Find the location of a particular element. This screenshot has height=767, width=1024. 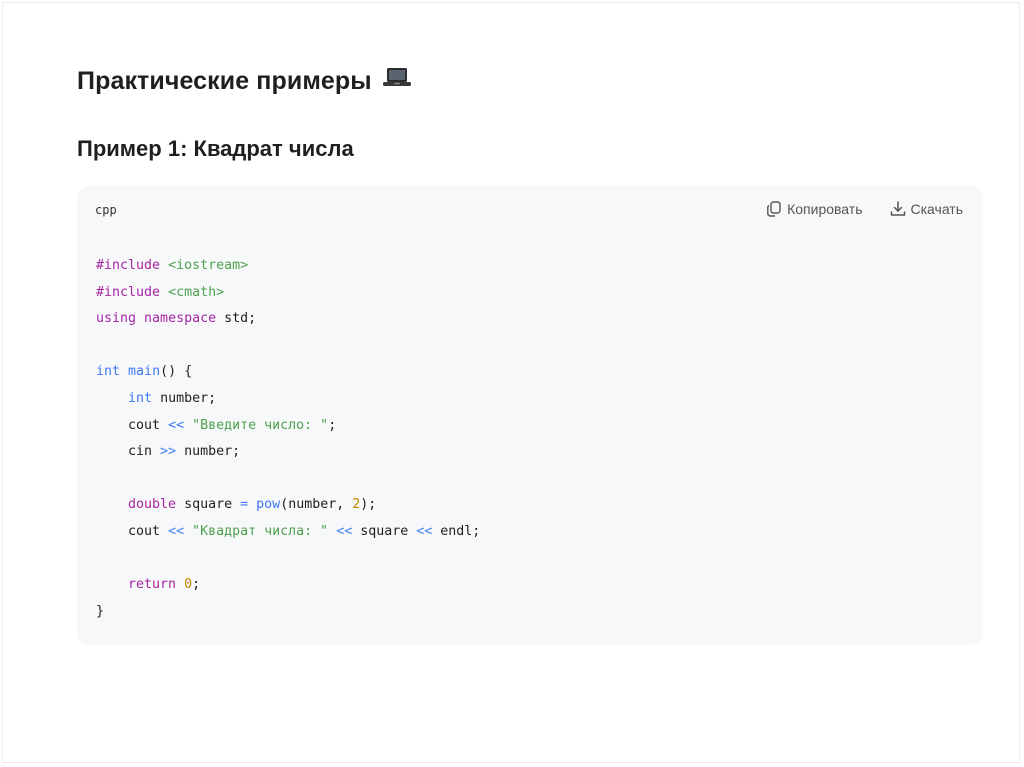

download-label: Скачать is located at coordinates (937, 209).